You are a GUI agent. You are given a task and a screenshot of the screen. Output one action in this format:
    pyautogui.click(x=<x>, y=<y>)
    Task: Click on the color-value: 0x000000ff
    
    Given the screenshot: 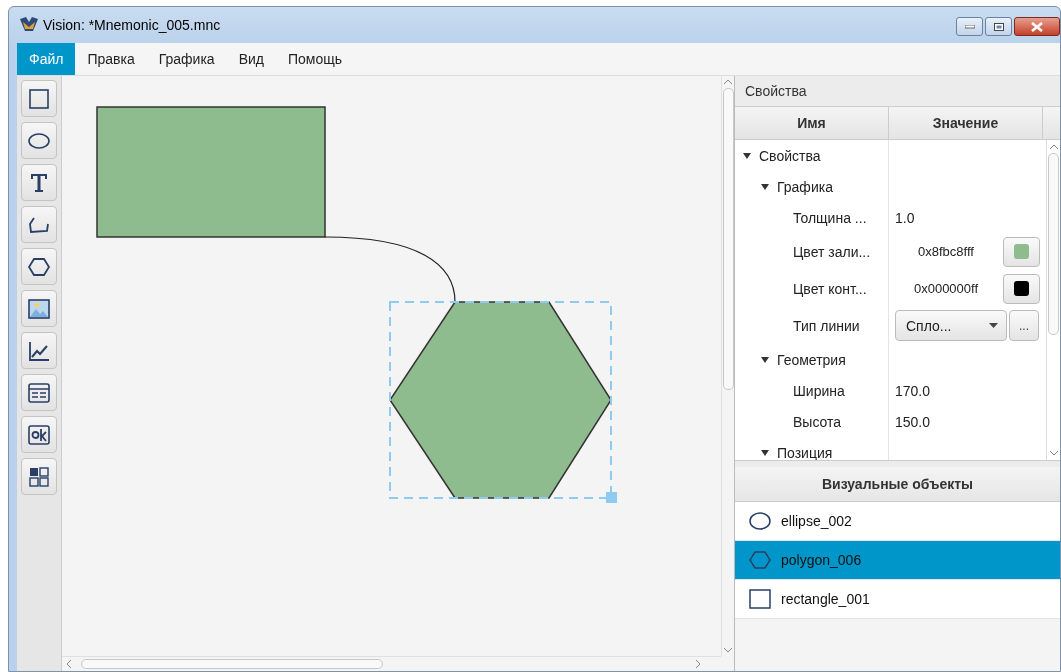 What is the action you would take?
    pyautogui.click(x=946, y=288)
    